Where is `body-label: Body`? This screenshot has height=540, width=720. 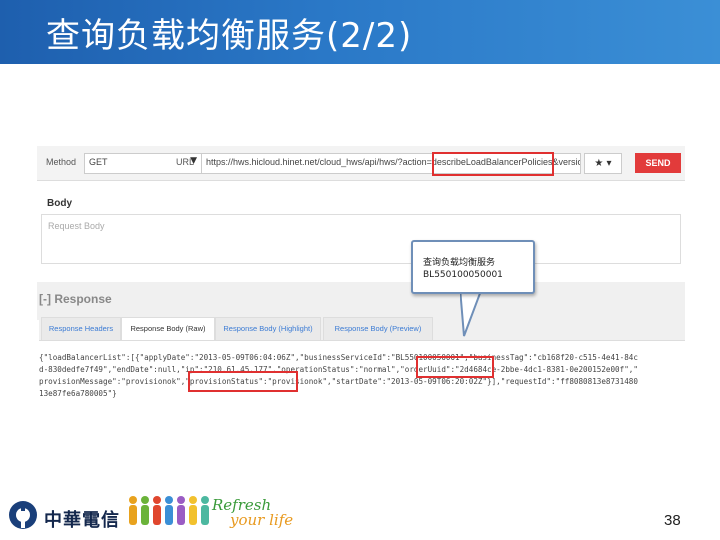
body-label: Body is located at coordinates (59, 203).